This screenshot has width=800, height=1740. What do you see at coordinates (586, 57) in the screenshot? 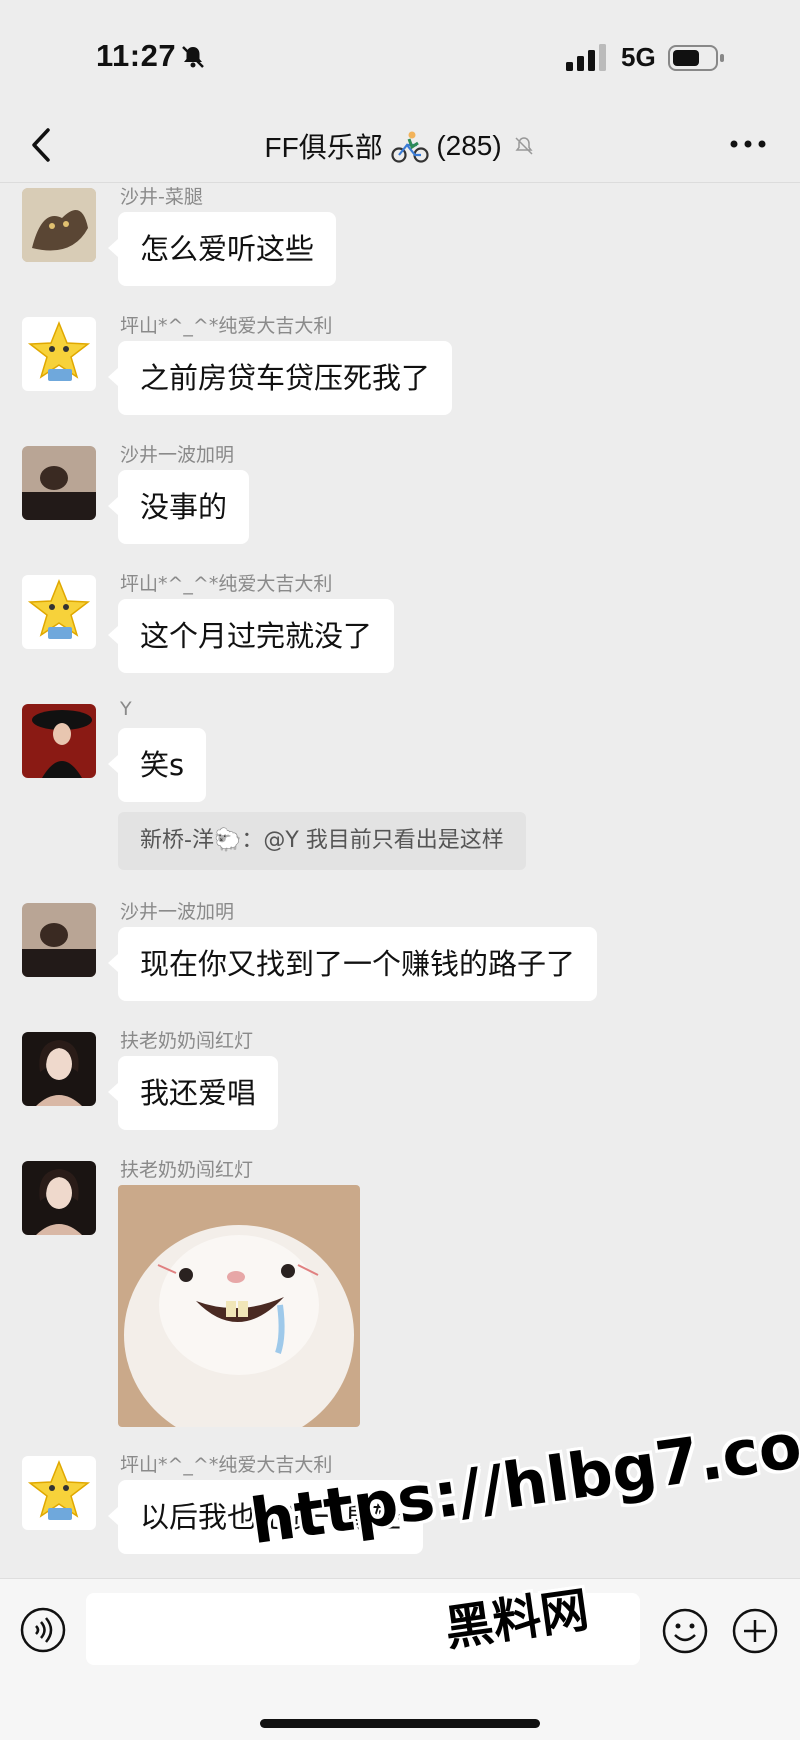
I see `signal-icon` at bounding box center [586, 57].